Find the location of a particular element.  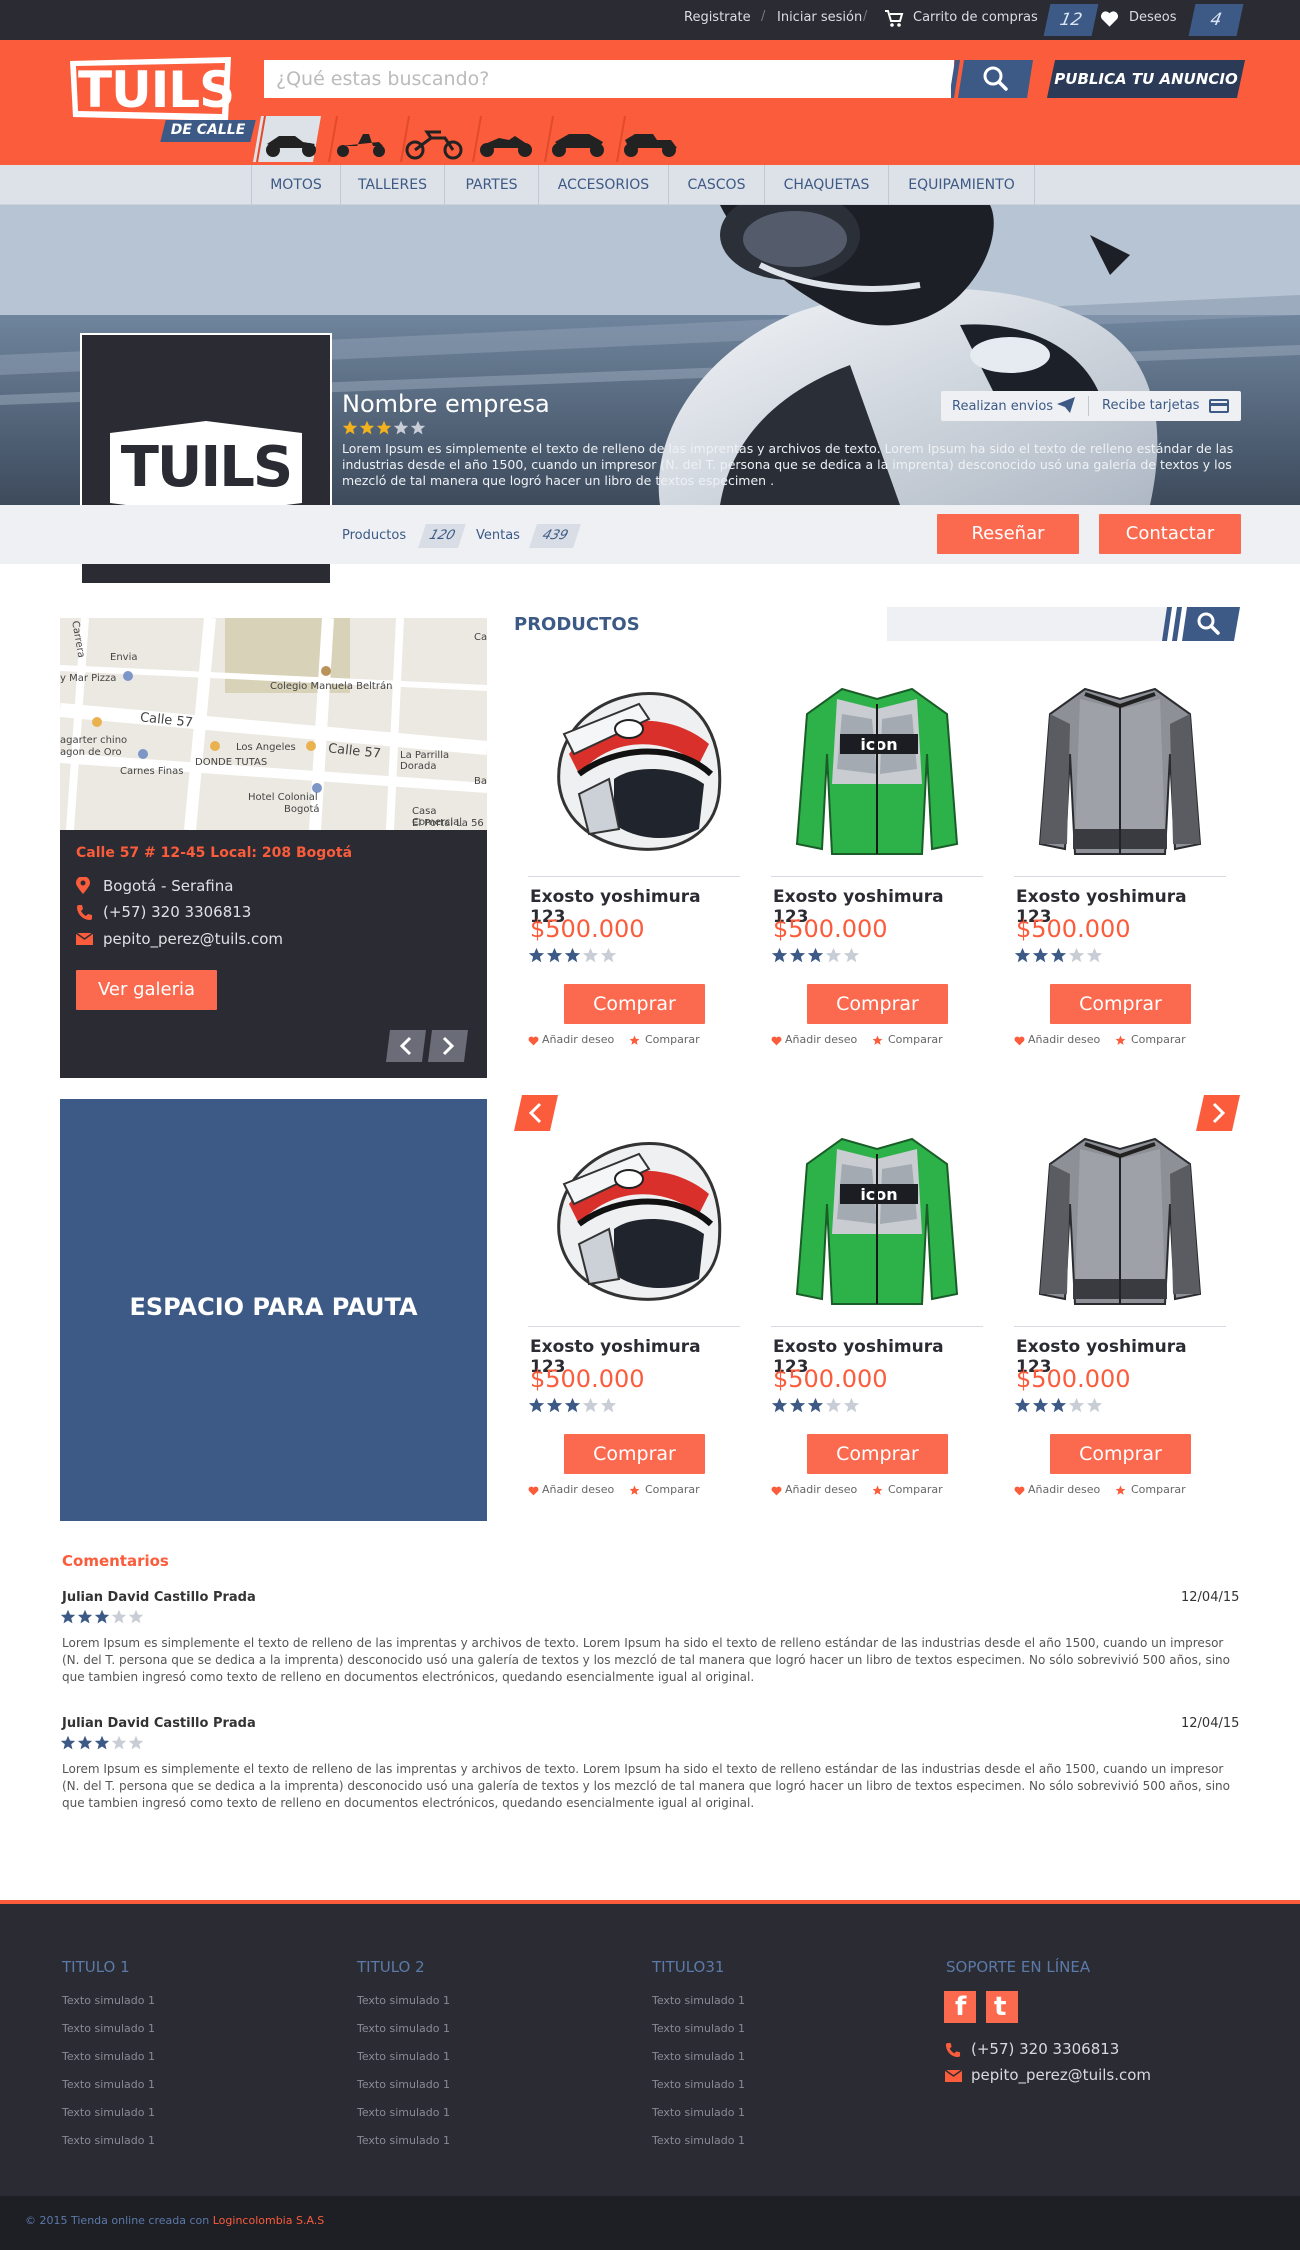

touring-bike-icon is located at coordinates (647, 139).